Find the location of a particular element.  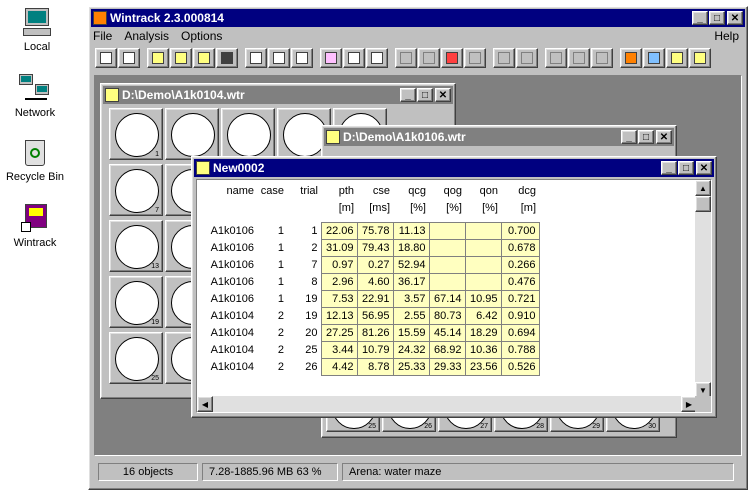

table-row: A1k0106 1 19 7.53 22.91 3.57 67.14 10.95 0.721 is located at coordinates (370, 298).